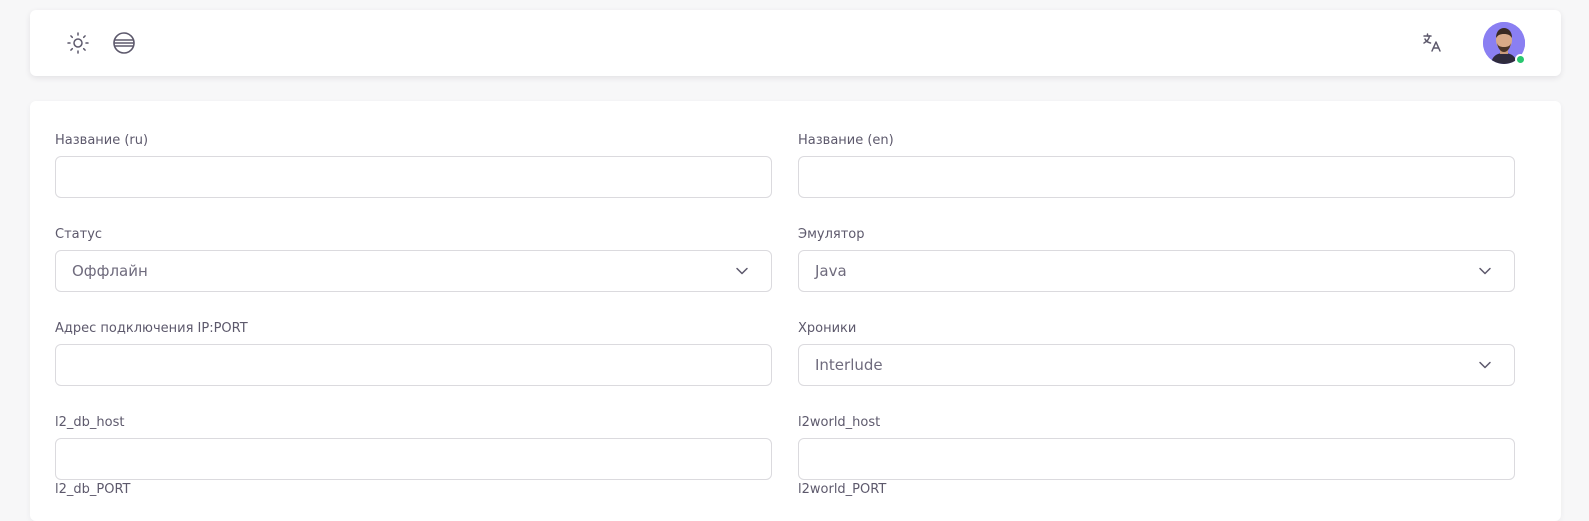 The height and width of the screenshot is (521, 1589). What do you see at coordinates (110, 271) in the screenshot?
I see `status-selected-value: Оффлайн` at bounding box center [110, 271].